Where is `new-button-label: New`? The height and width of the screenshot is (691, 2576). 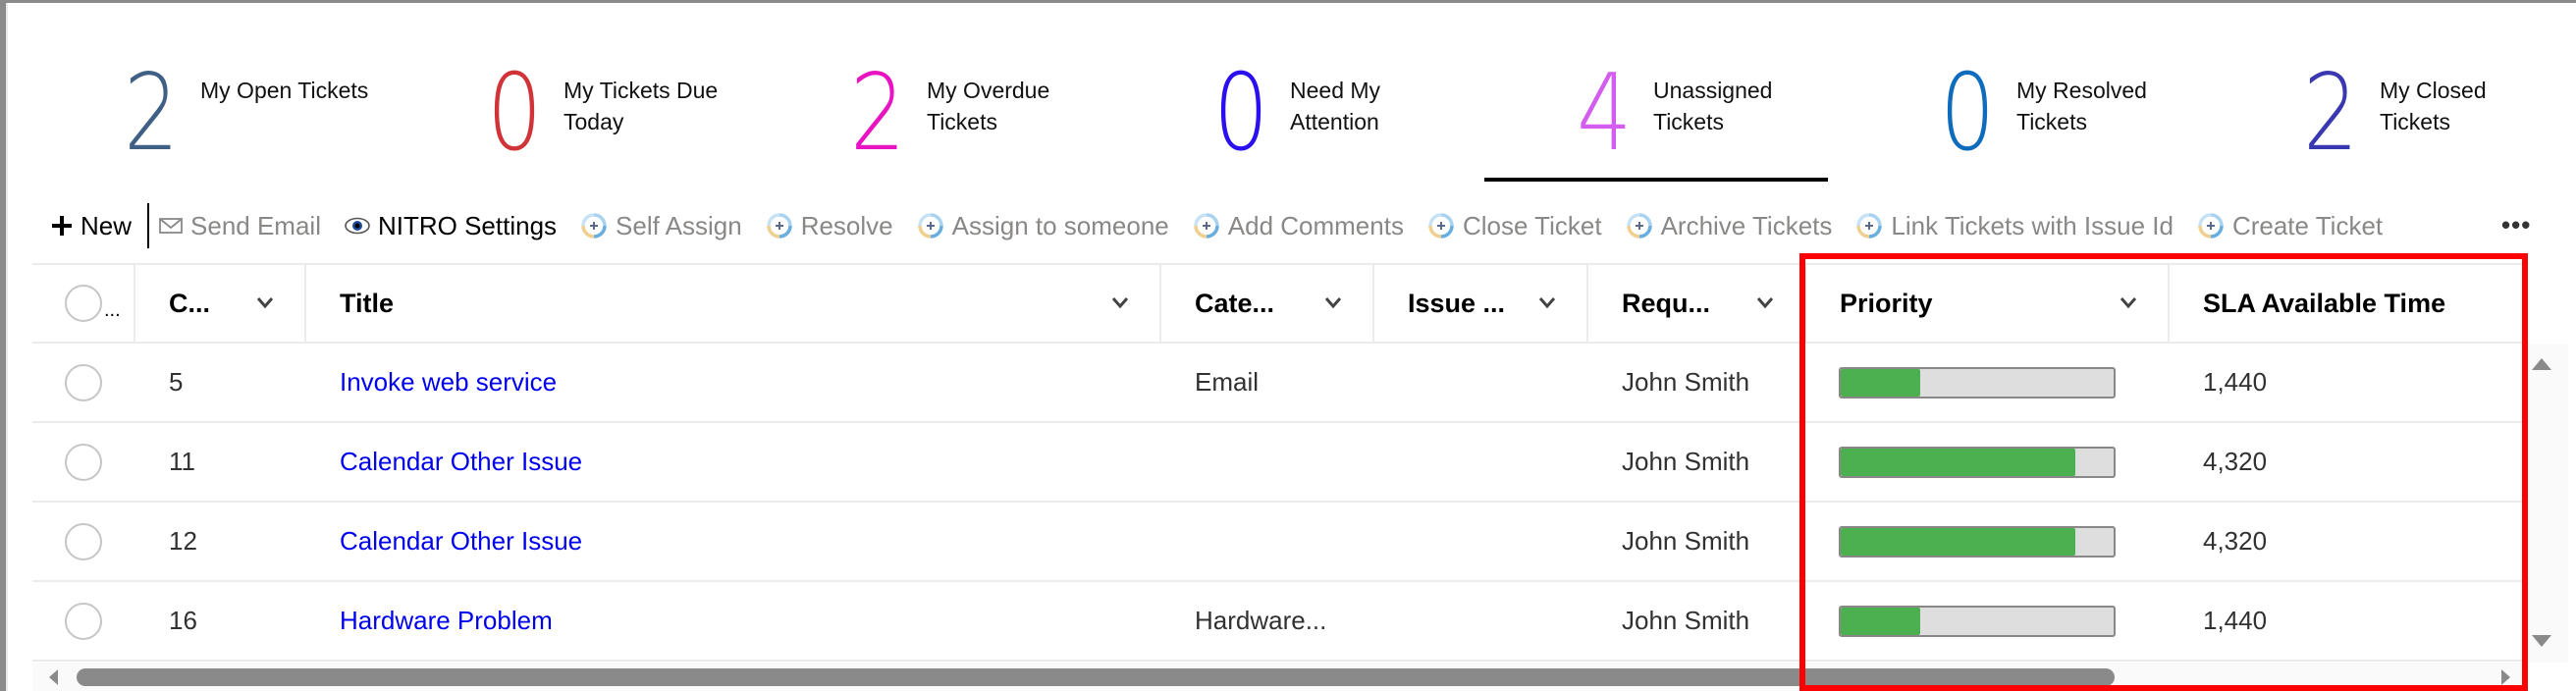 new-button-label: New is located at coordinates (106, 225).